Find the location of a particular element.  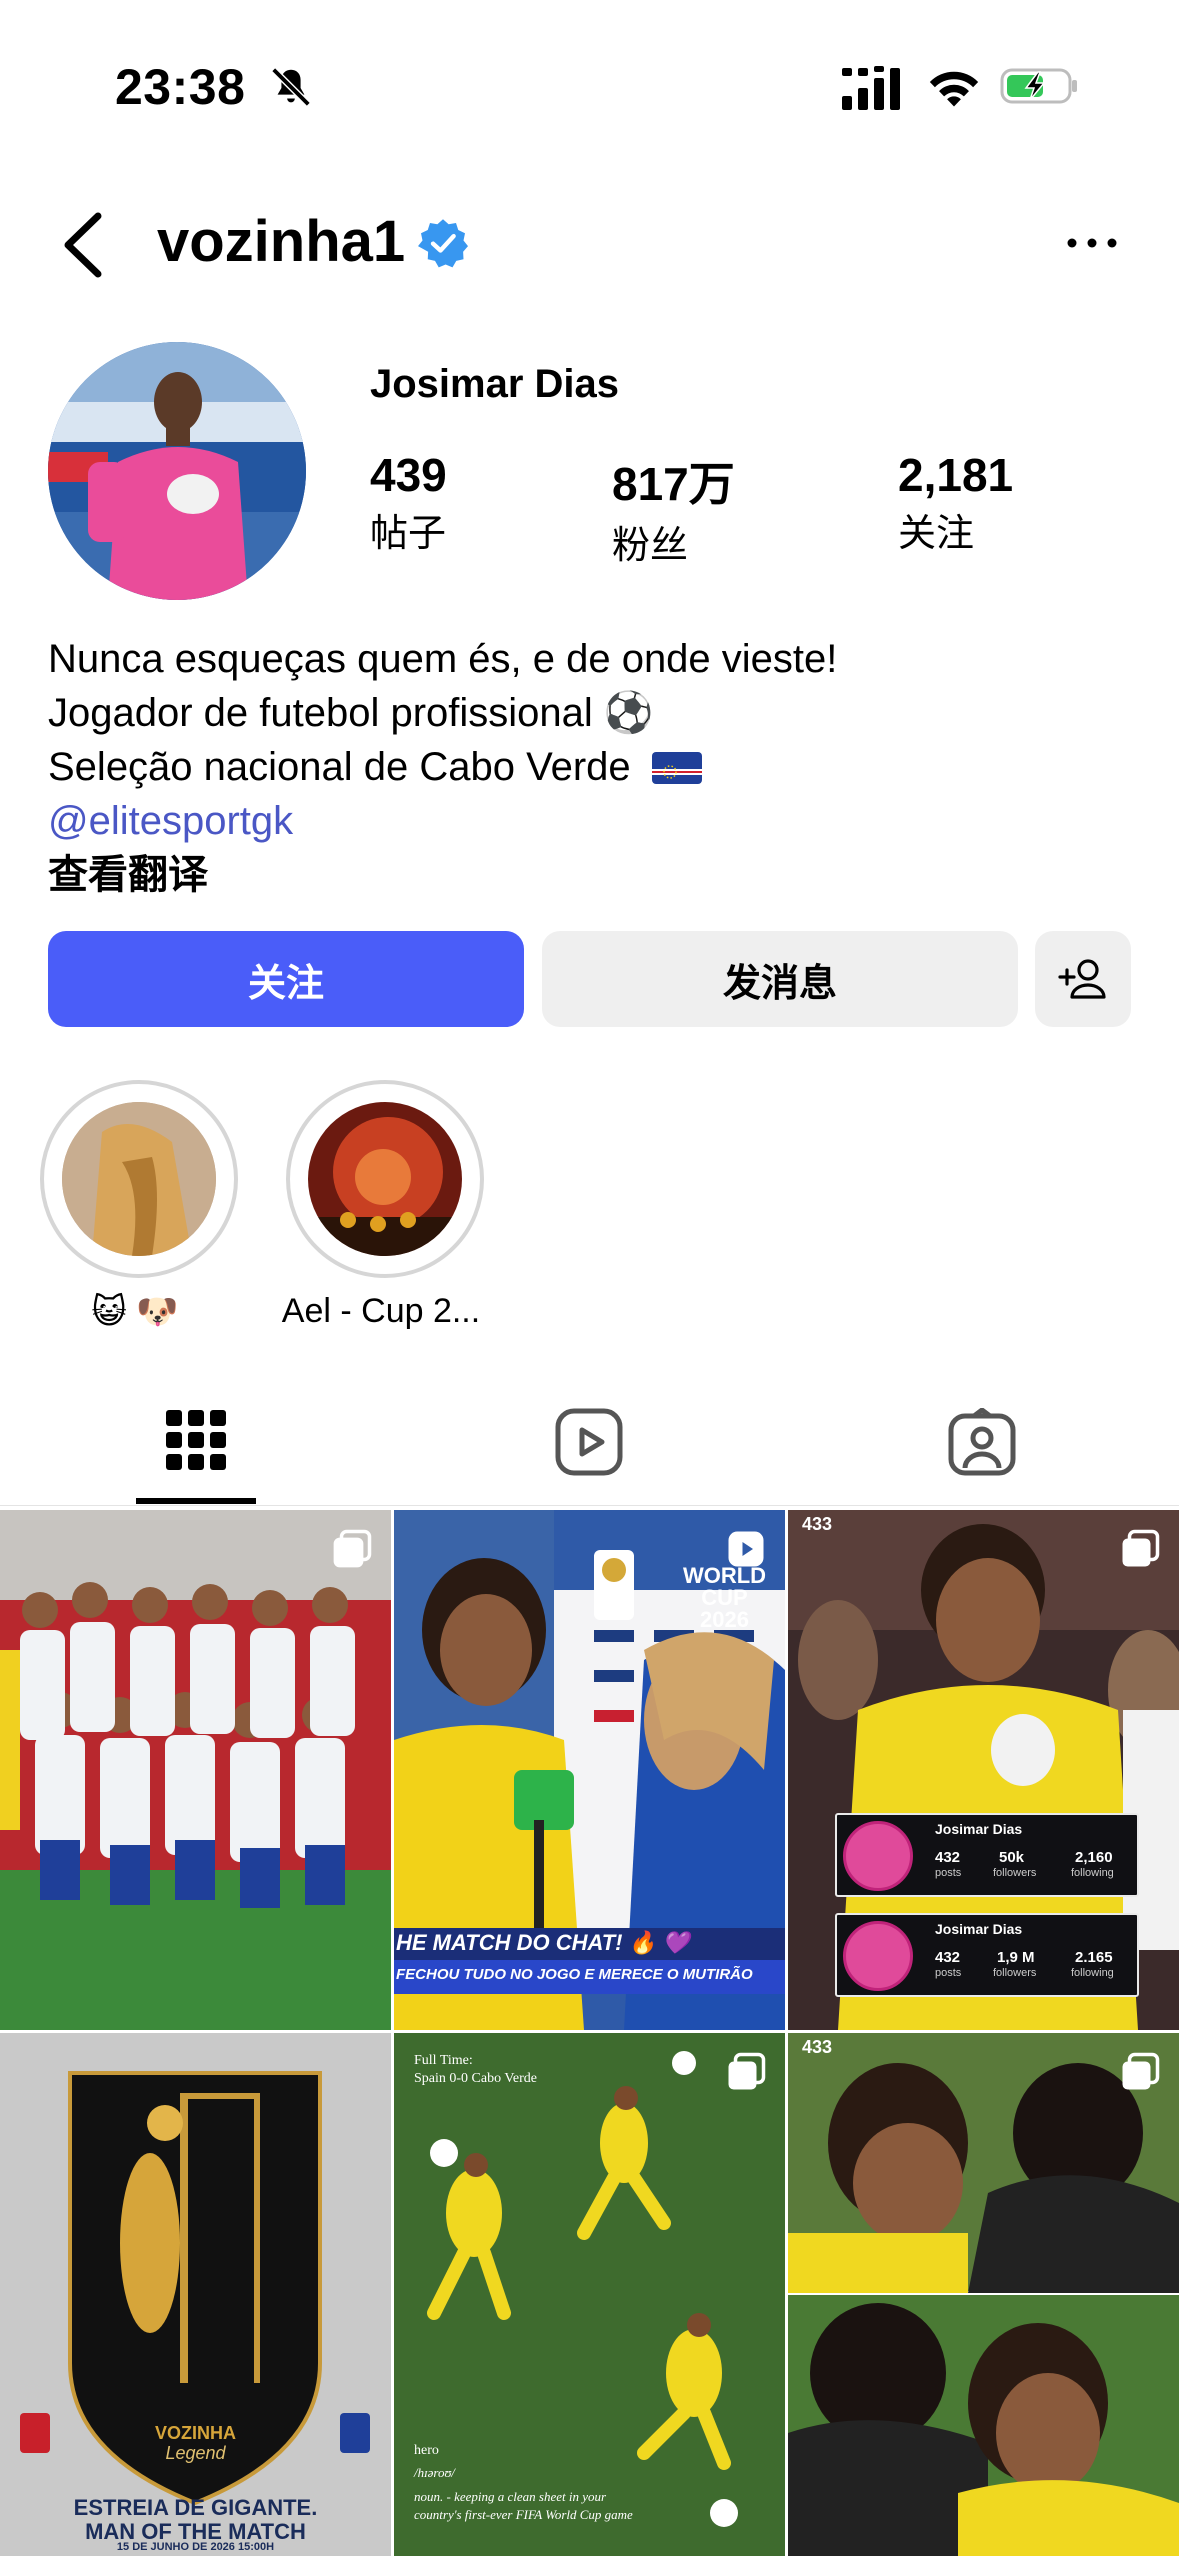

highlight-1-ring is located at coordinates (139, 1179).